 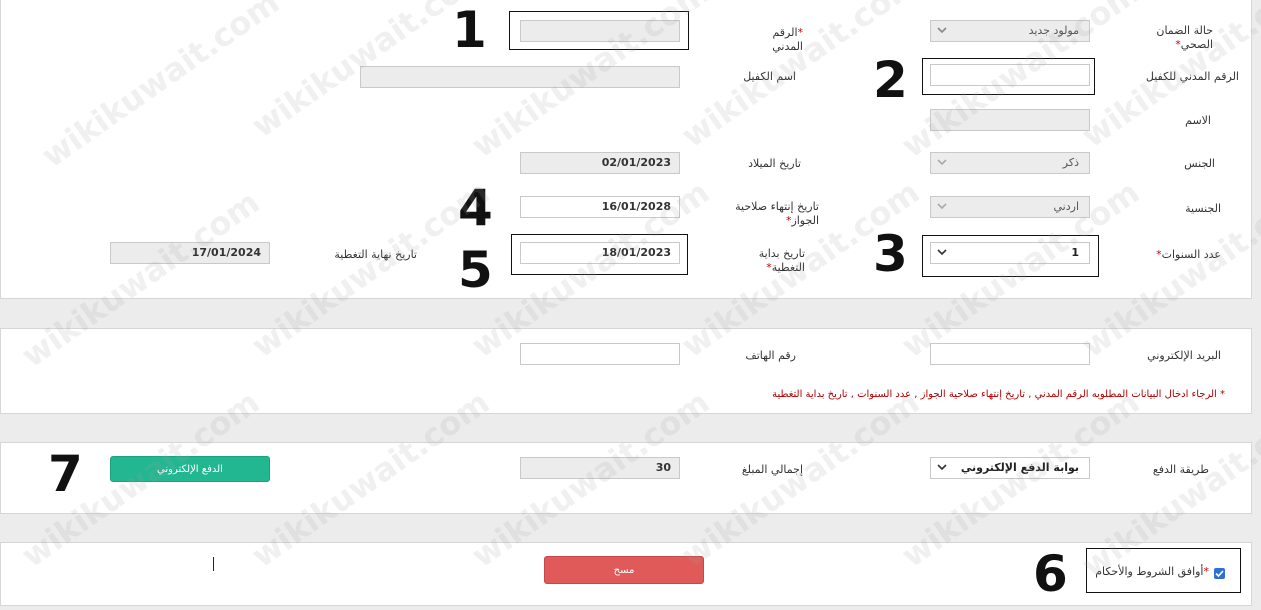 What do you see at coordinates (1188, 254) in the screenshot?
I see `years-label: عدد السنوات*` at bounding box center [1188, 254].